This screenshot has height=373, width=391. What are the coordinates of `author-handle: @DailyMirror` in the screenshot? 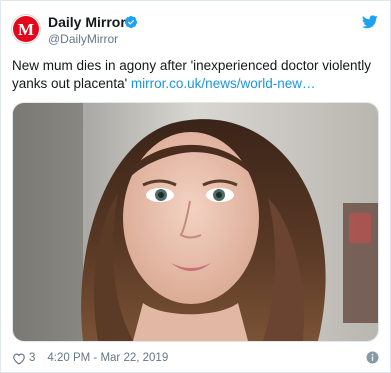 It's located at (83, 39).